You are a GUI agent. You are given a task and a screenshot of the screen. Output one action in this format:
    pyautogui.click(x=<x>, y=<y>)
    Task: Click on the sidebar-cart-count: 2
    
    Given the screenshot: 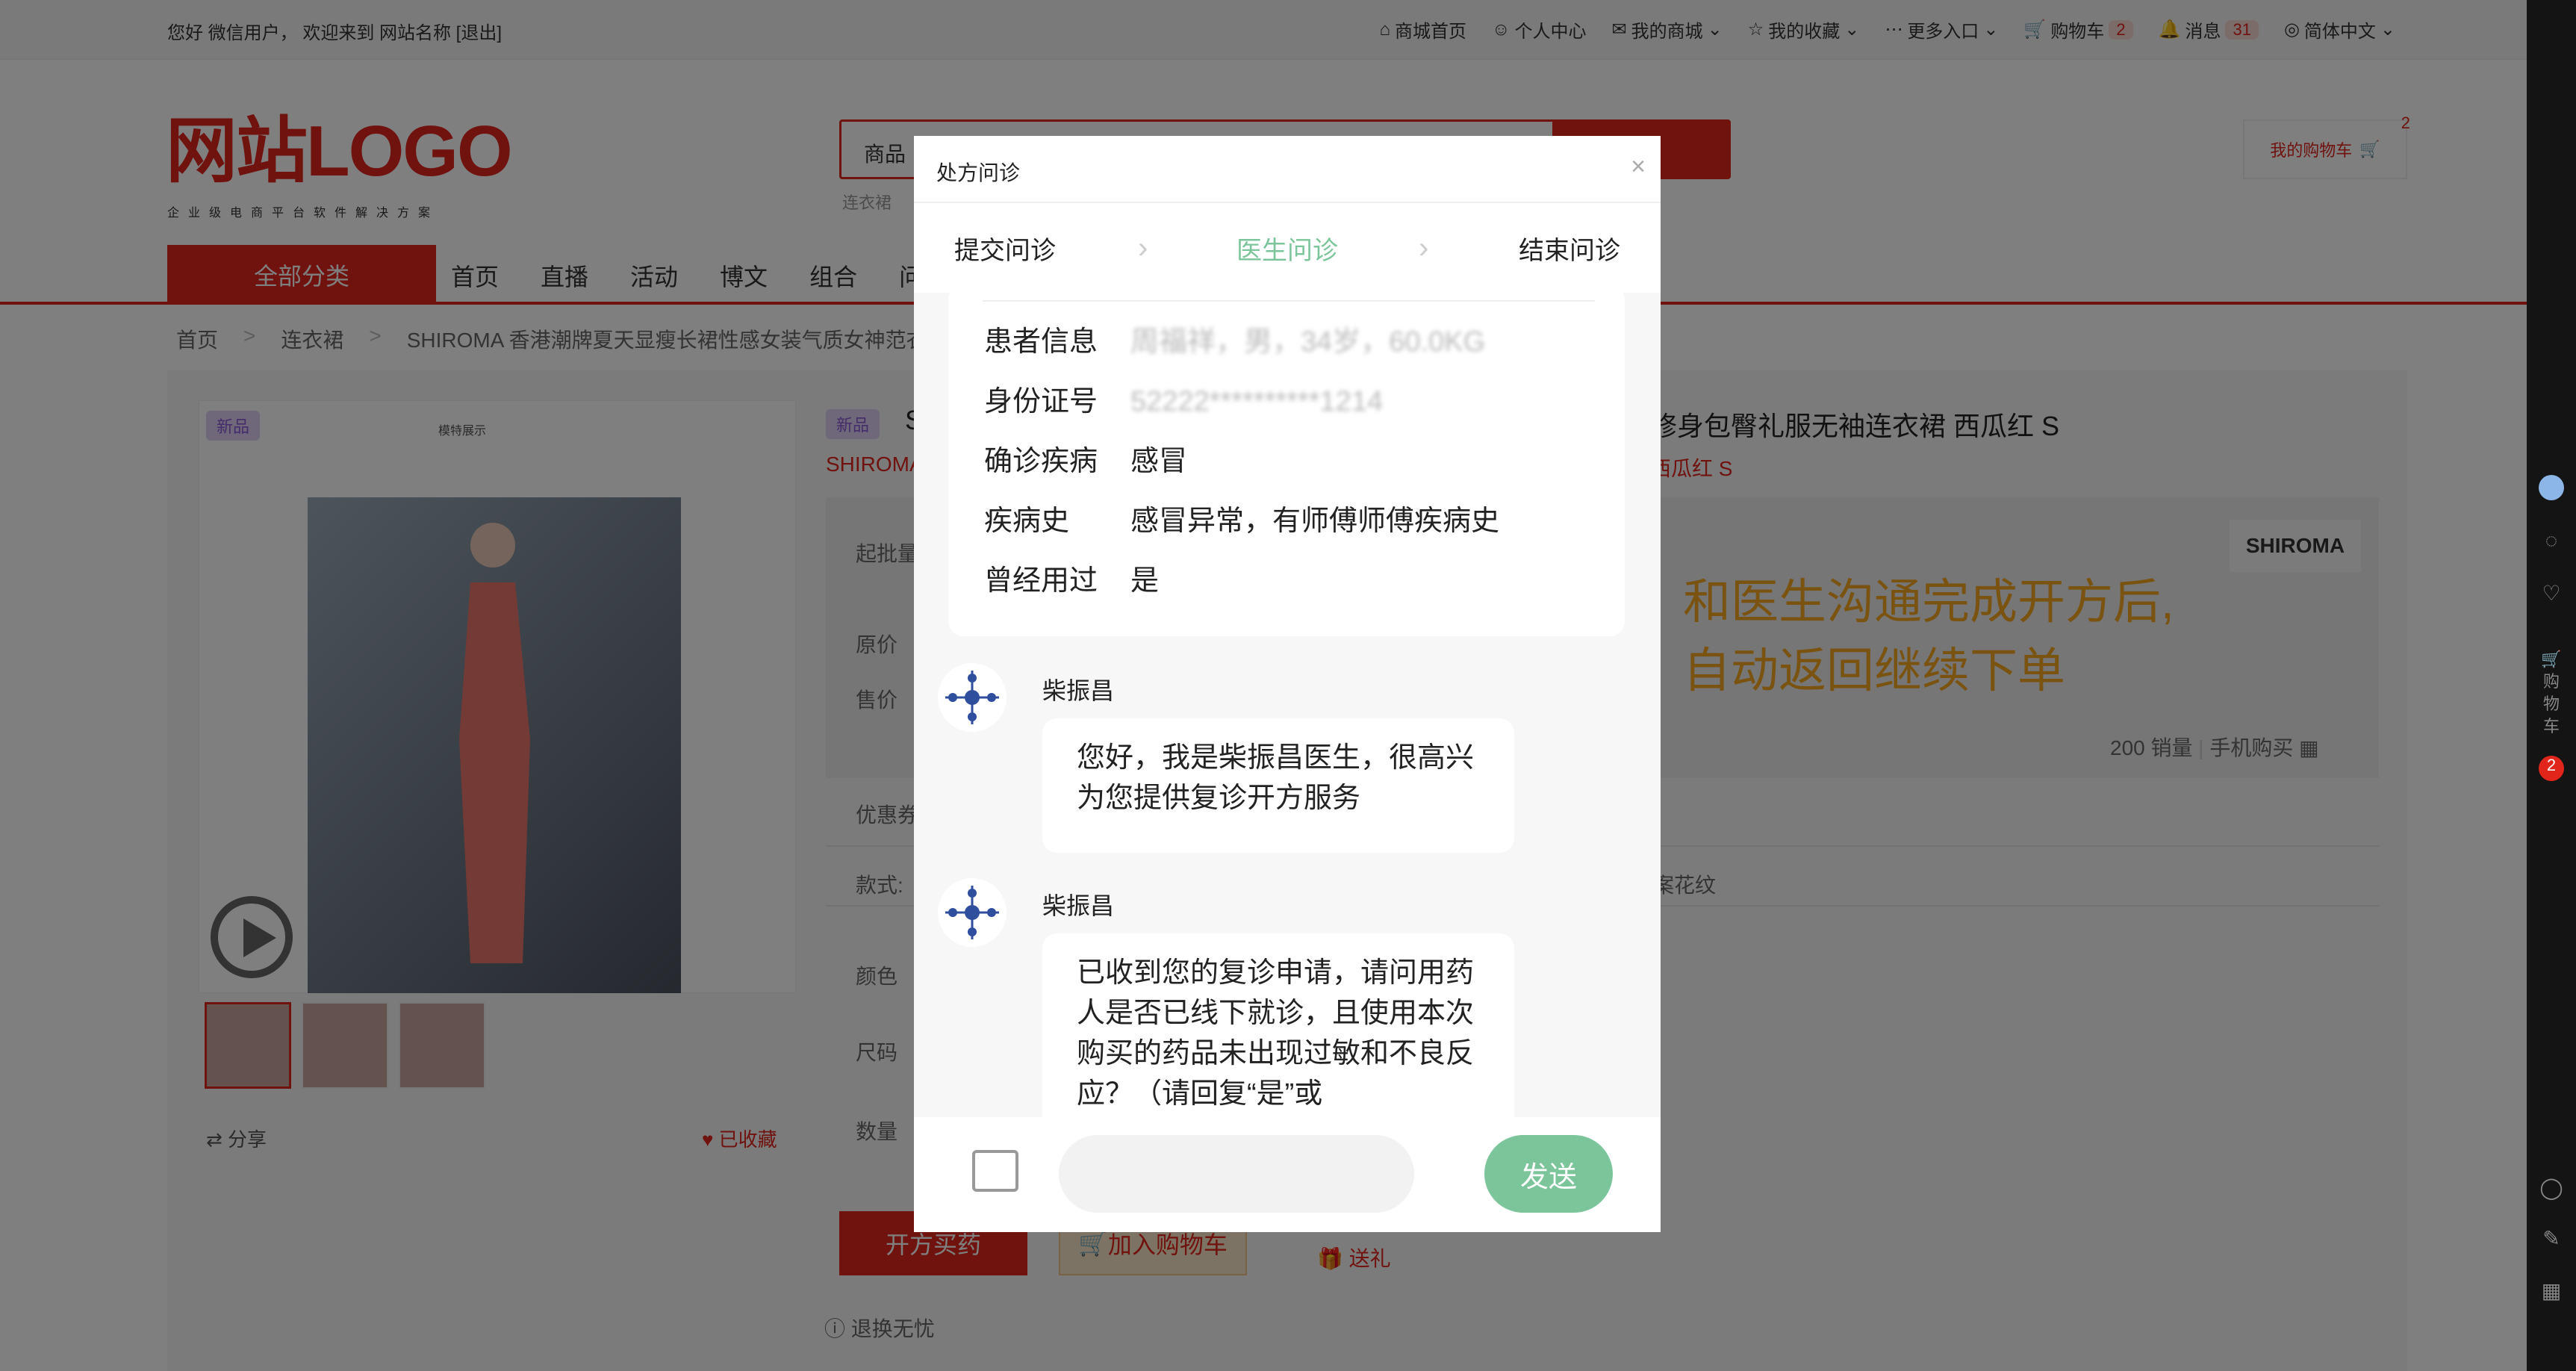 What is the action you would take?
    pyautogui.click(x=2551, y=769)
    